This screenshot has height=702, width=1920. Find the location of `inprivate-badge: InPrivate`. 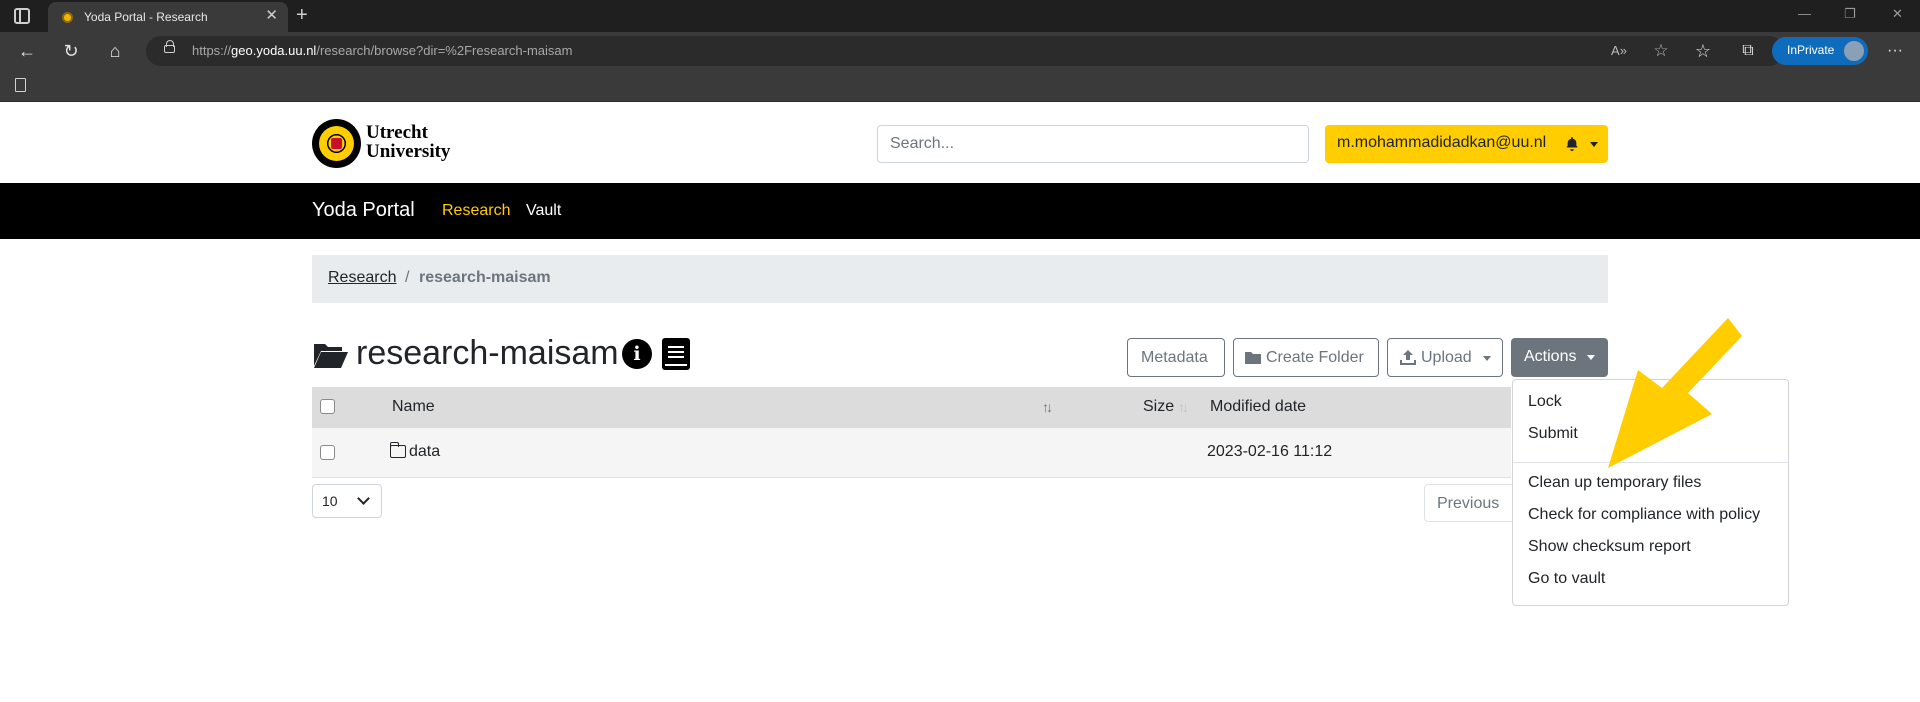

inprivate-badge: InPrivate is located at coordinates (1820, 51).